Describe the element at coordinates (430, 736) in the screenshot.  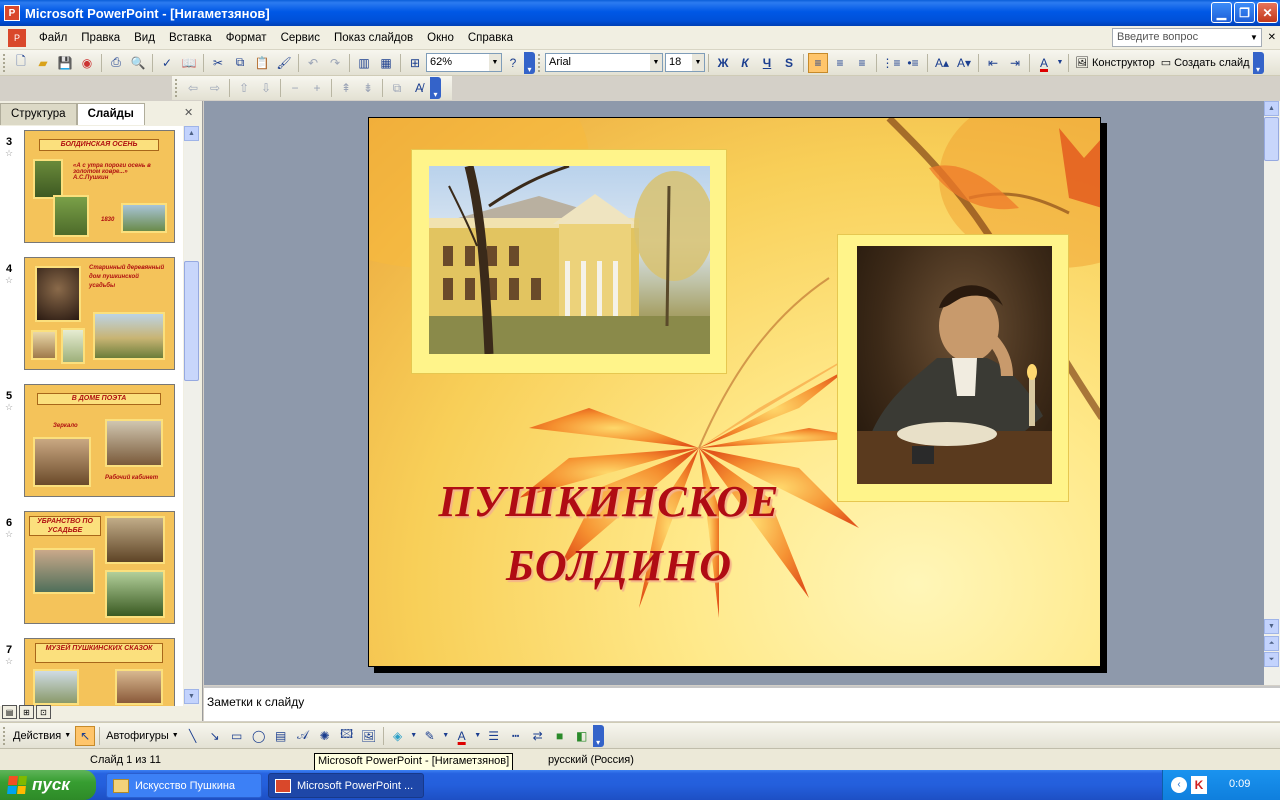
I see `line-color-icon: ✎` at that location.